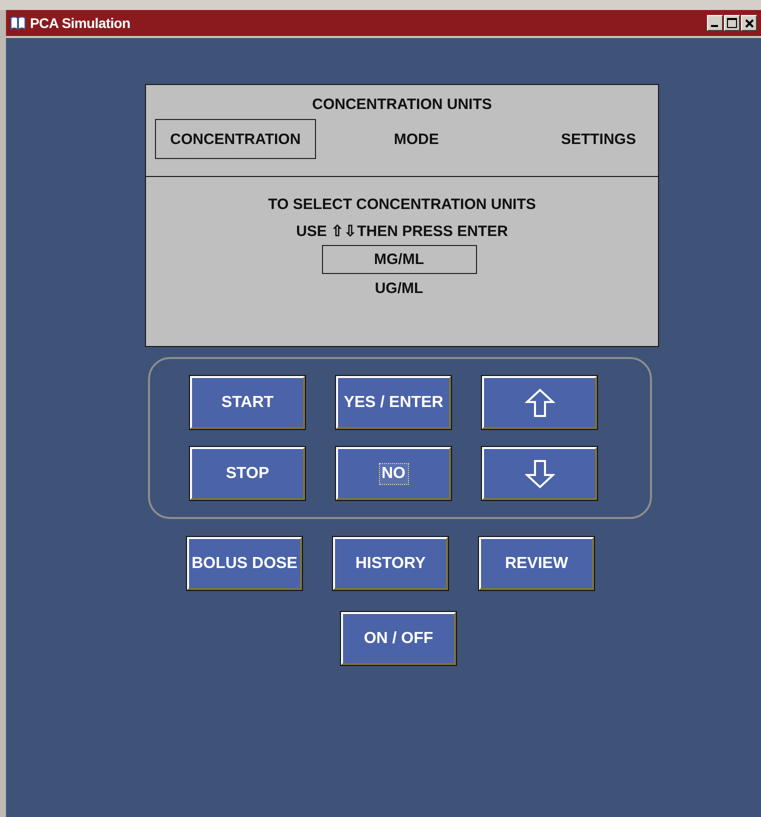 The image size is (761, 817). I want to click on down-button, so click(539, 473).